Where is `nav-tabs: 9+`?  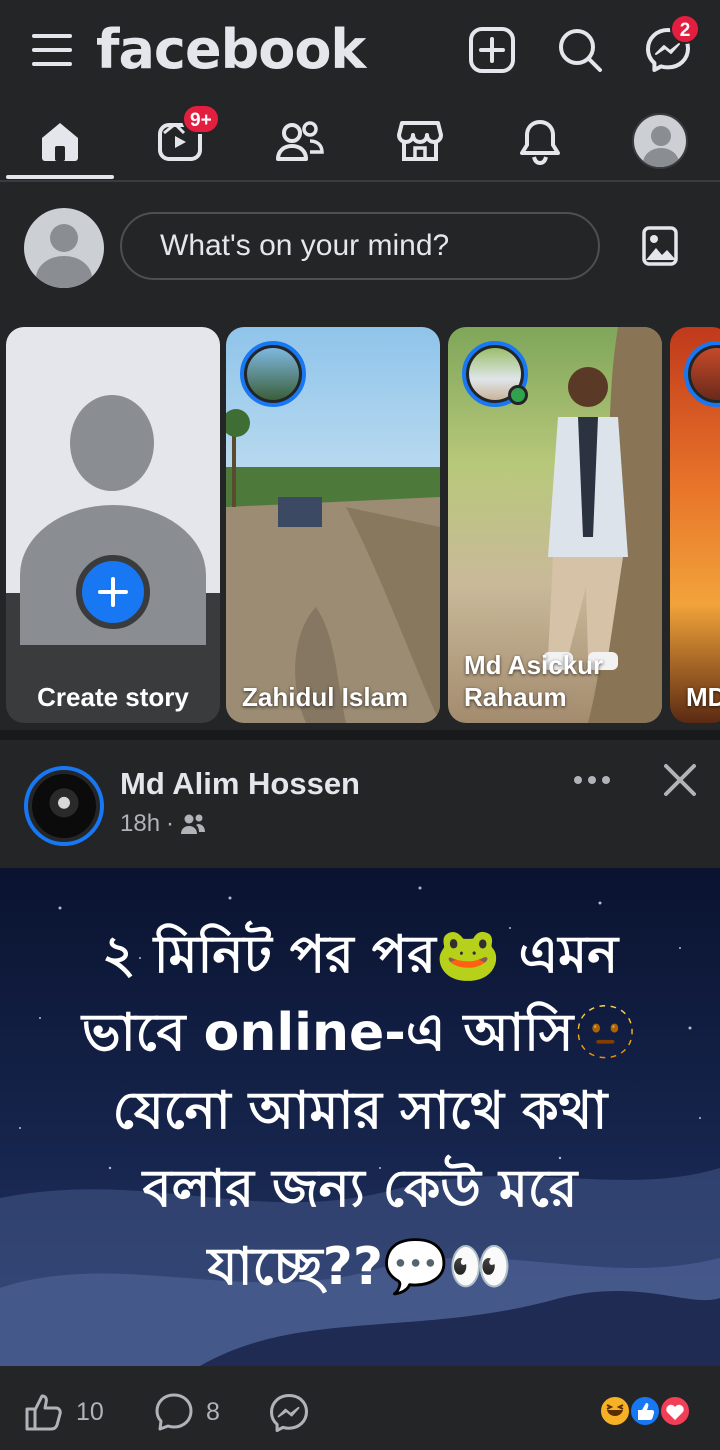 nav-tabs: 9+ is located at coordinates (360, 141).